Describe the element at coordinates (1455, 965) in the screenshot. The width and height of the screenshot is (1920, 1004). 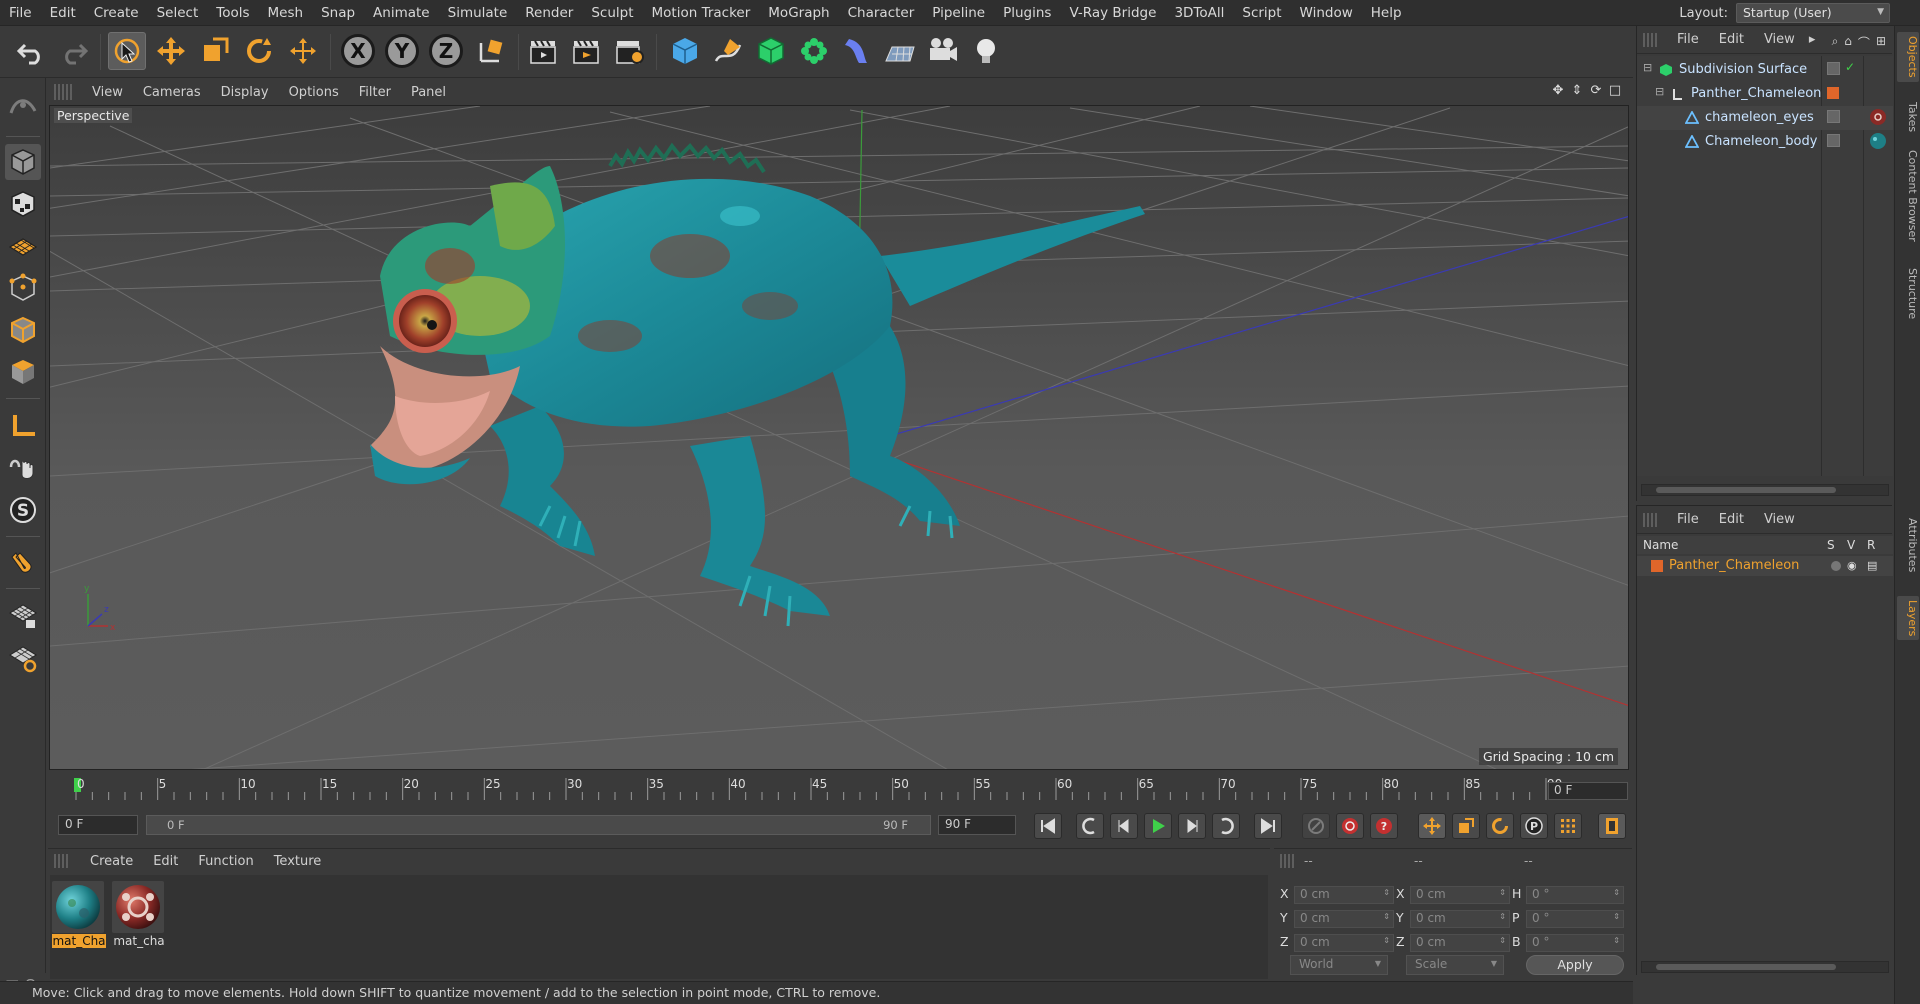
I see `size-mode-select: Scale ▼` at that location.